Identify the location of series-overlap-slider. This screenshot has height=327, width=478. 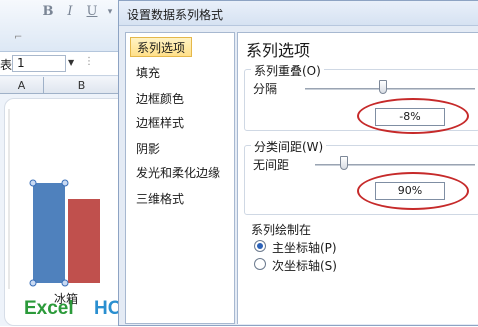
(383, 87).